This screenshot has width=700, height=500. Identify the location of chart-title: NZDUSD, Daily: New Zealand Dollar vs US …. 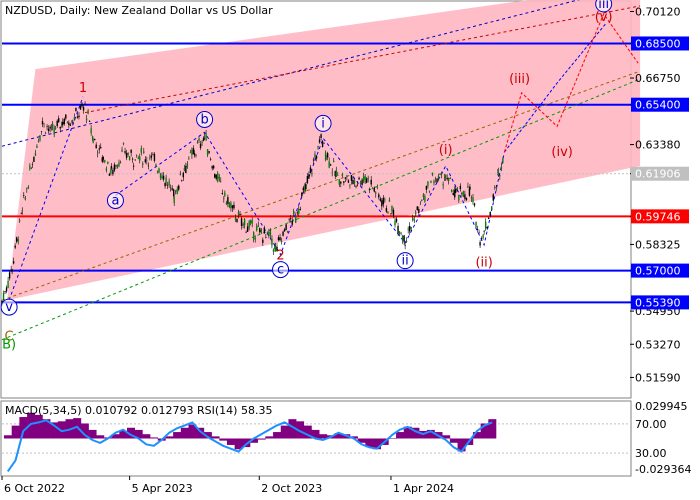
(139, 10).